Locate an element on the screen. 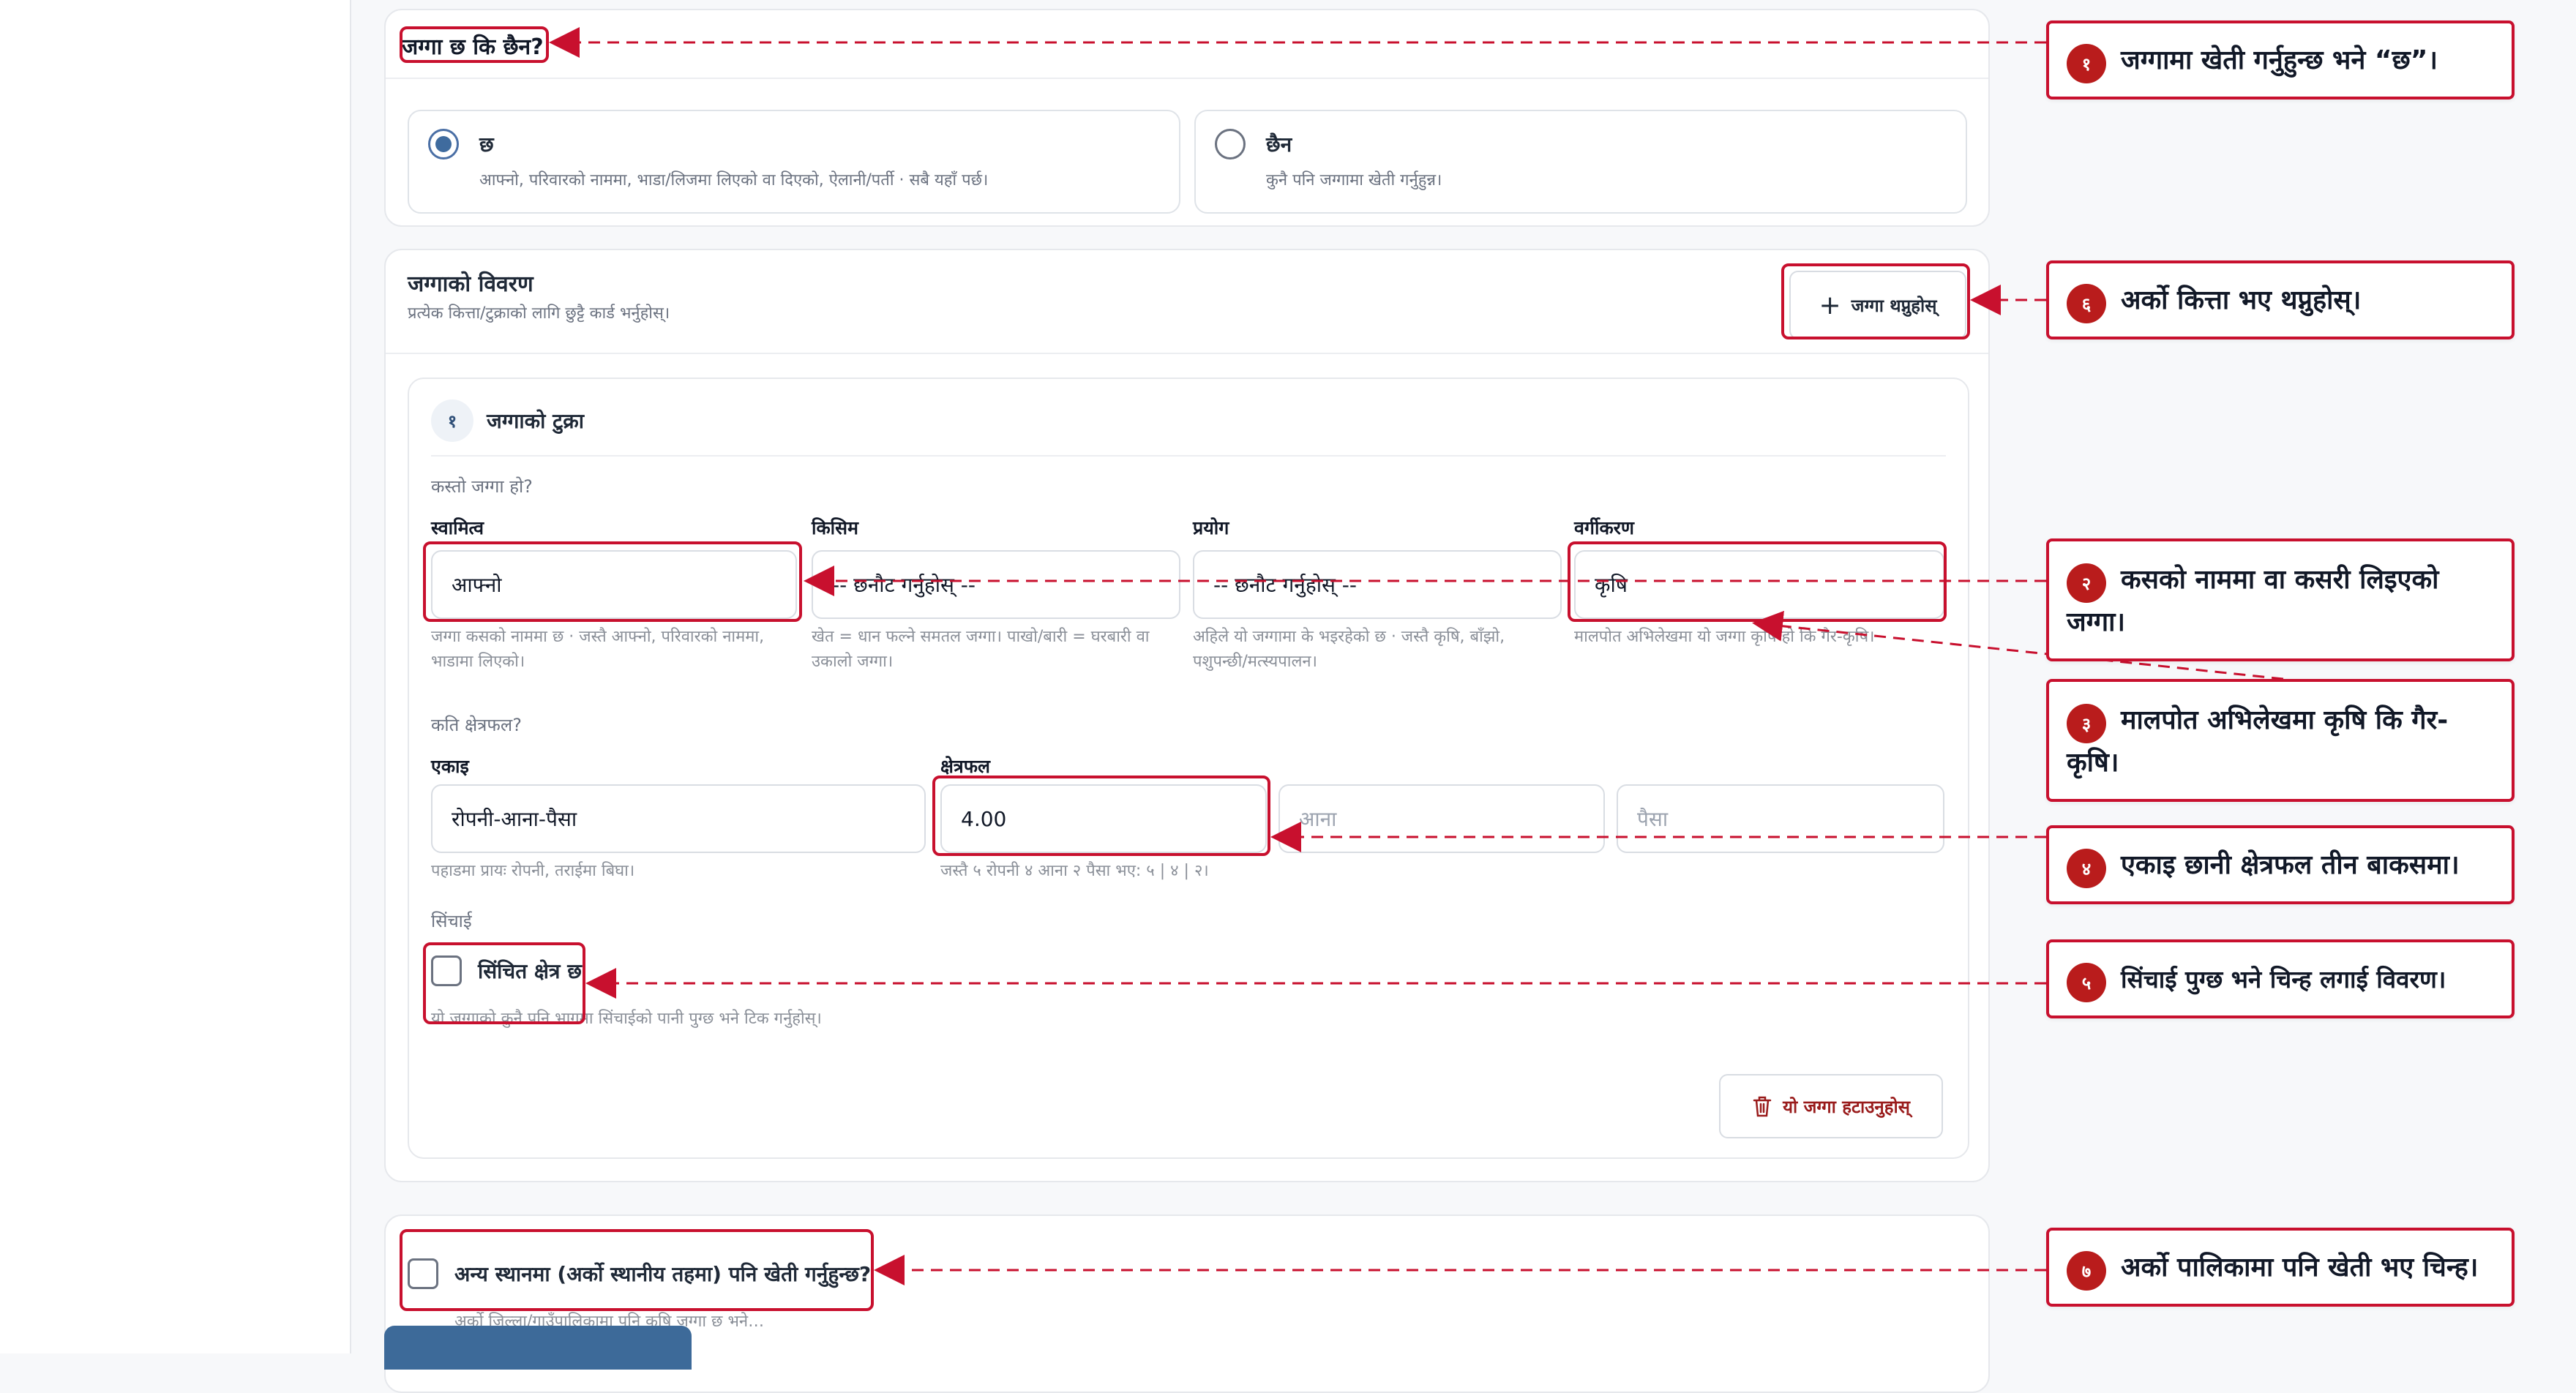 This screenshot has height=1393, width=2576. callout-1: १ जग्गामा खेती गर्नुहुन्छ भने “छ”। is located at coordinates (2280, 60).